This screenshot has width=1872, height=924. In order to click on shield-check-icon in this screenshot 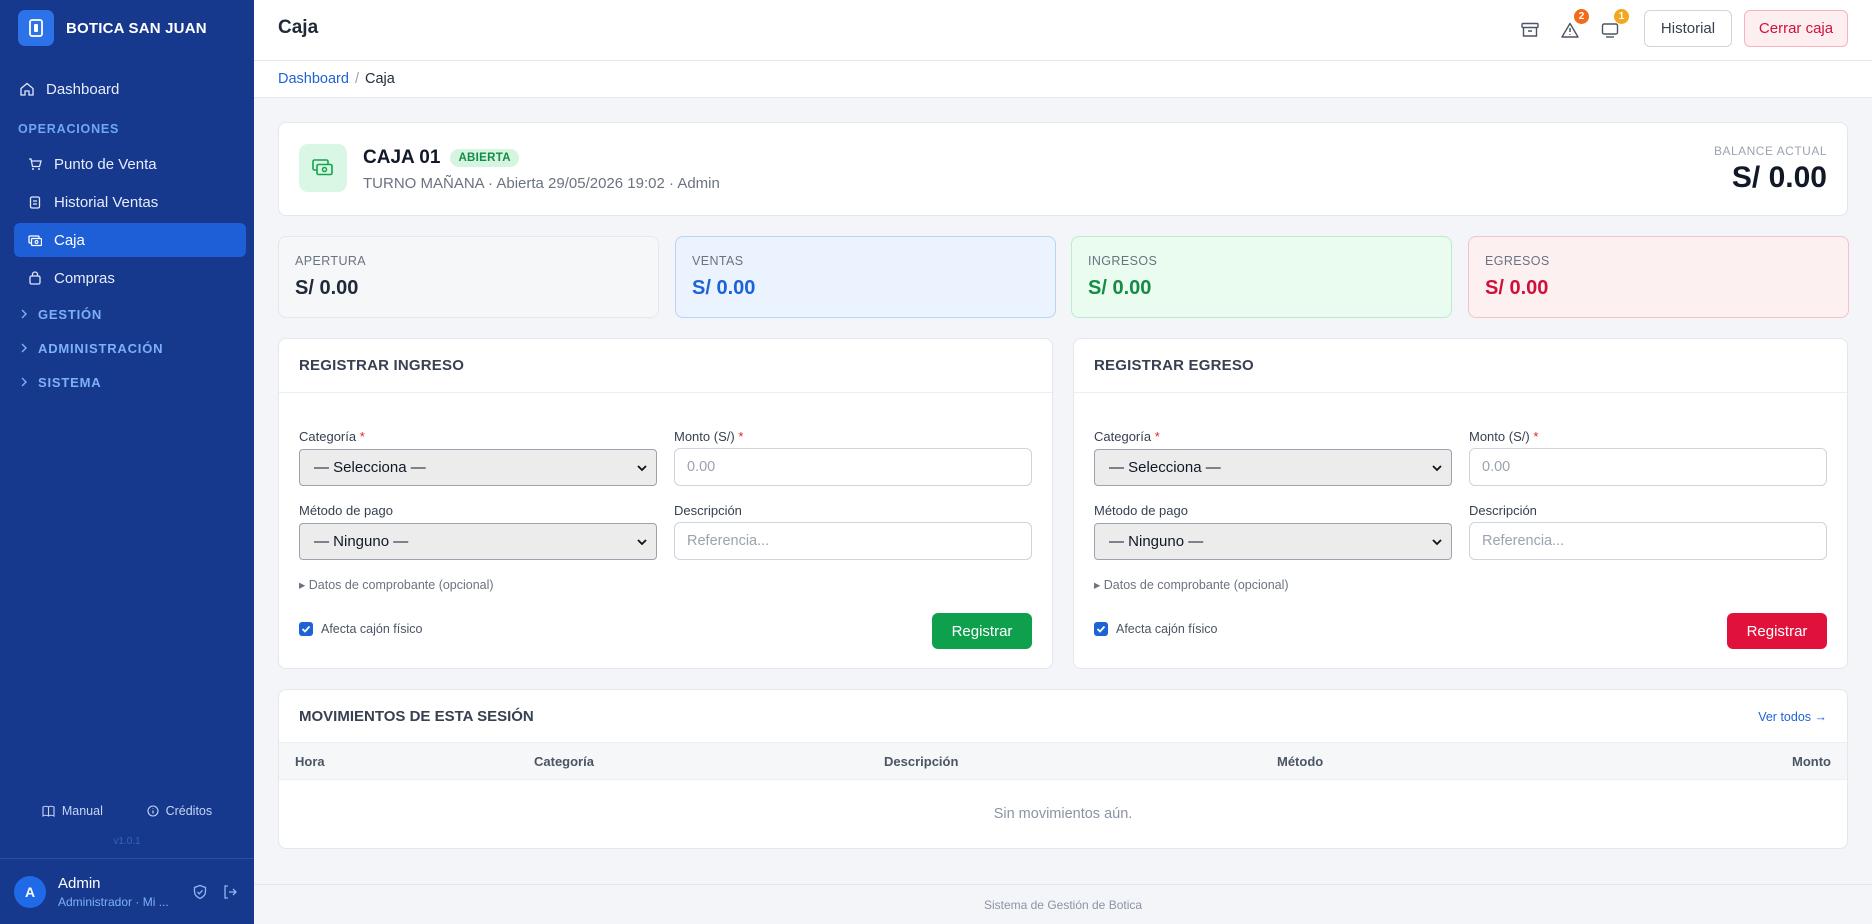, I will do `click(200, 892)`.